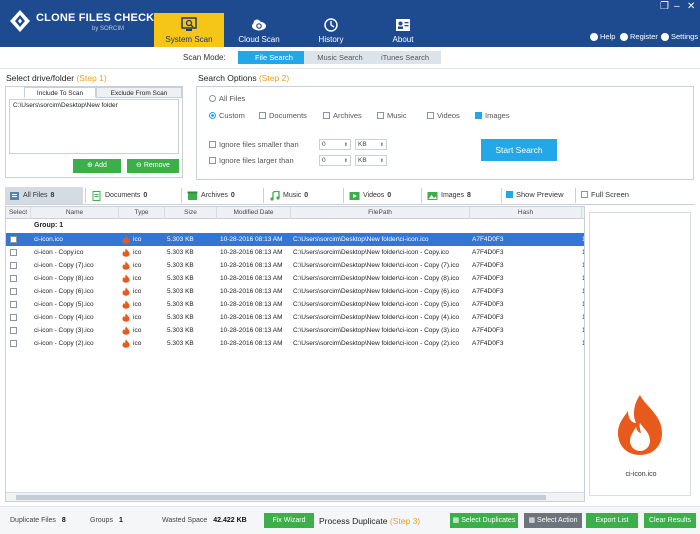 The image size is (700, 534). Describe the element at coordinates (509, 194) in the screenshot. I see `show-preview-checkbox` at that location.